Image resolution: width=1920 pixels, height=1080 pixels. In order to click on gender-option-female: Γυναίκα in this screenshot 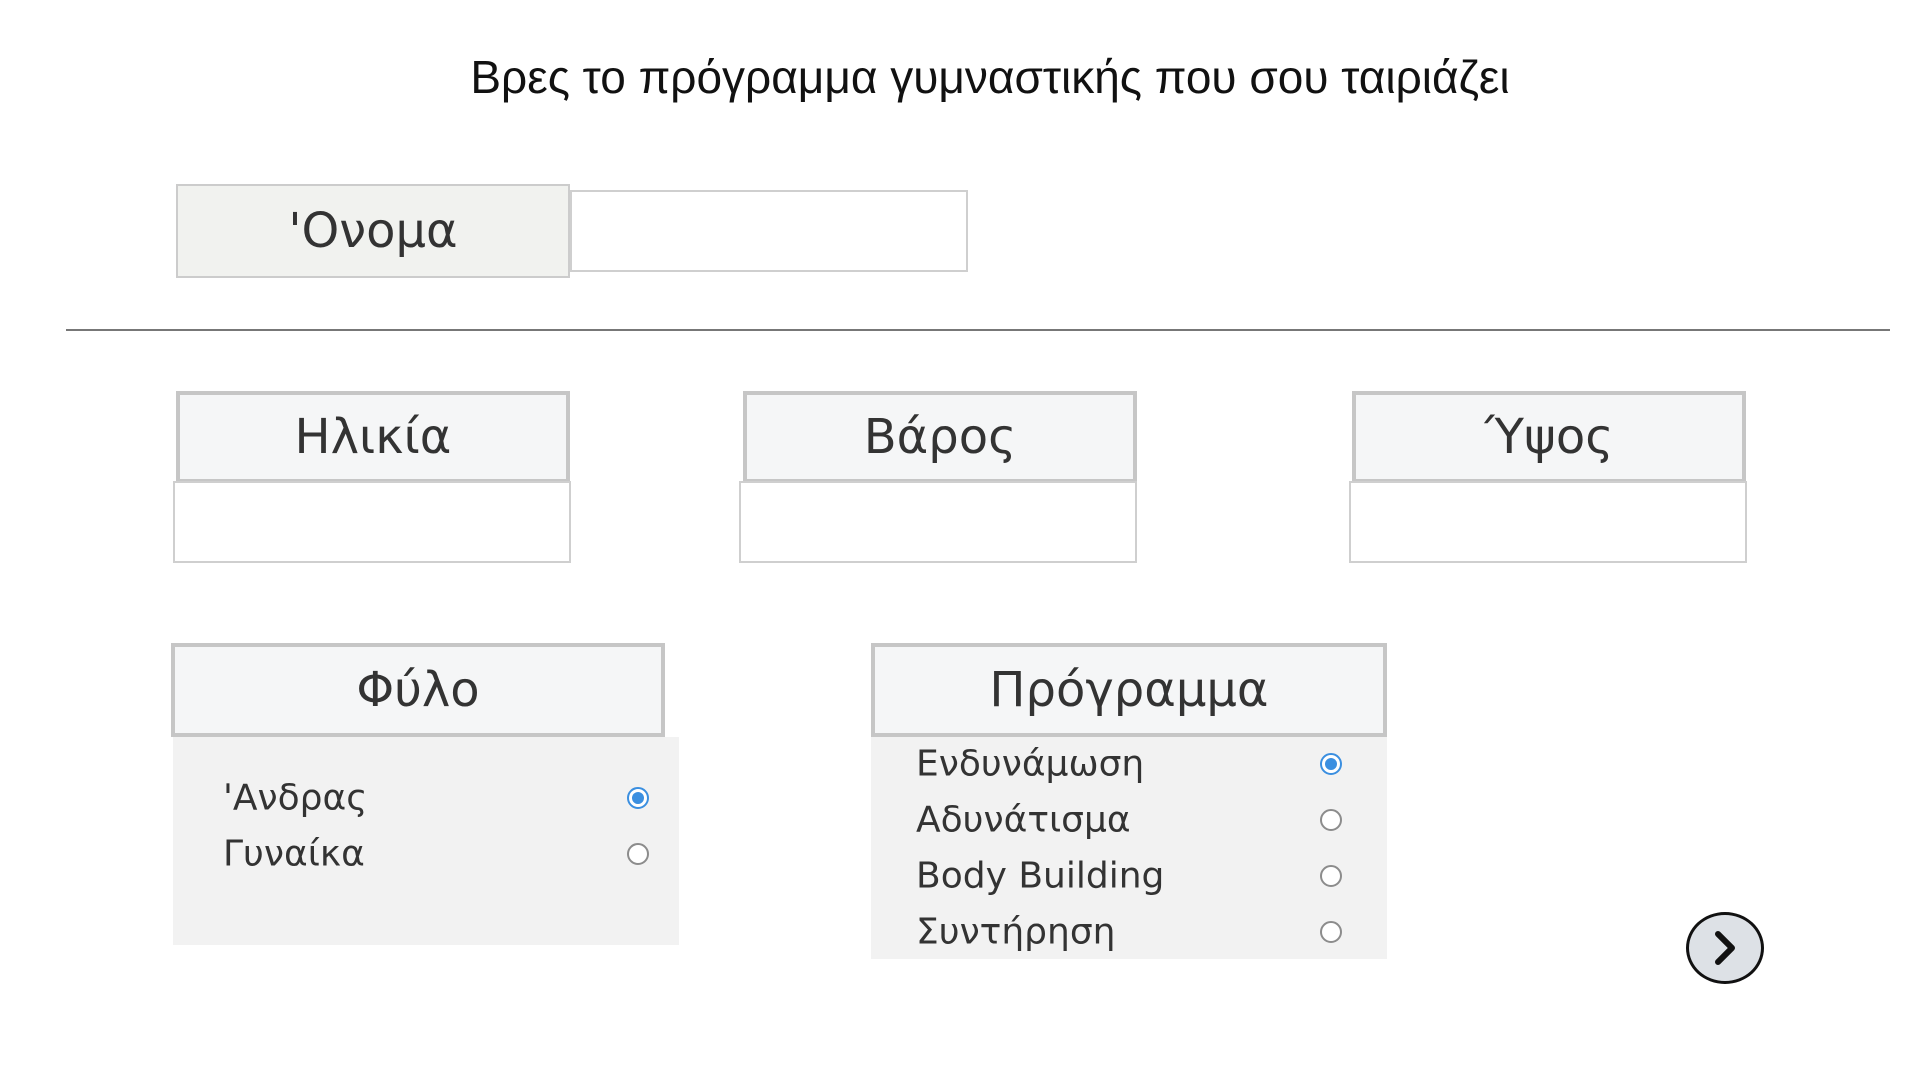, I will do `click(426, 854)`.